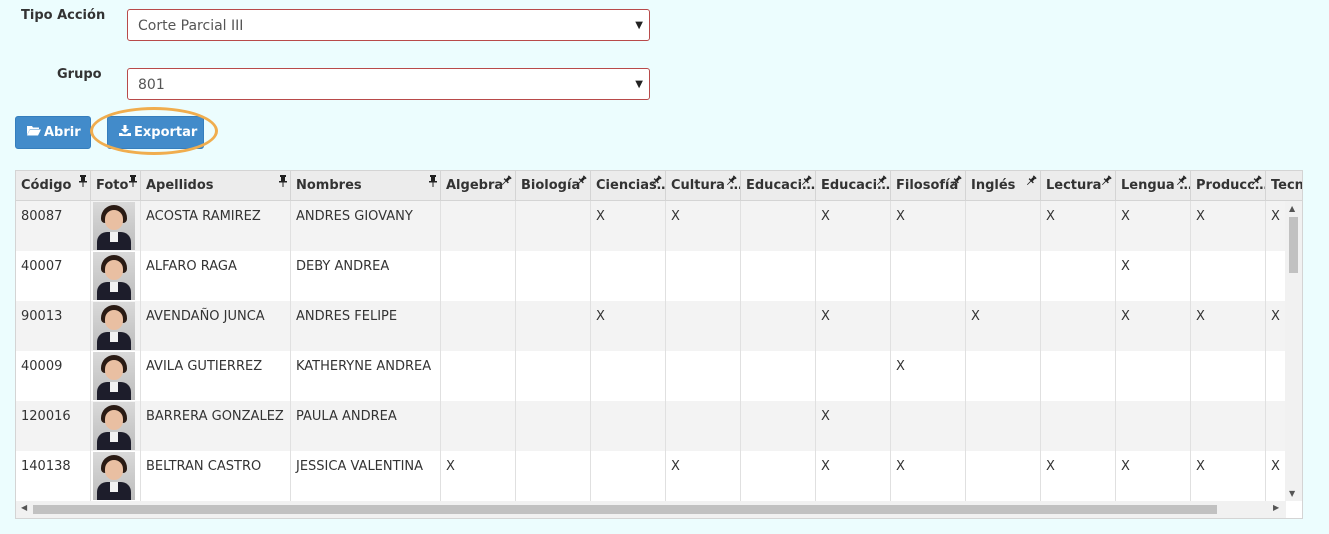  What do you see at coordinates (1074, 185) in the screenshot?
I see `column-header-label: Lectura` at bounding box center [1074, 185].